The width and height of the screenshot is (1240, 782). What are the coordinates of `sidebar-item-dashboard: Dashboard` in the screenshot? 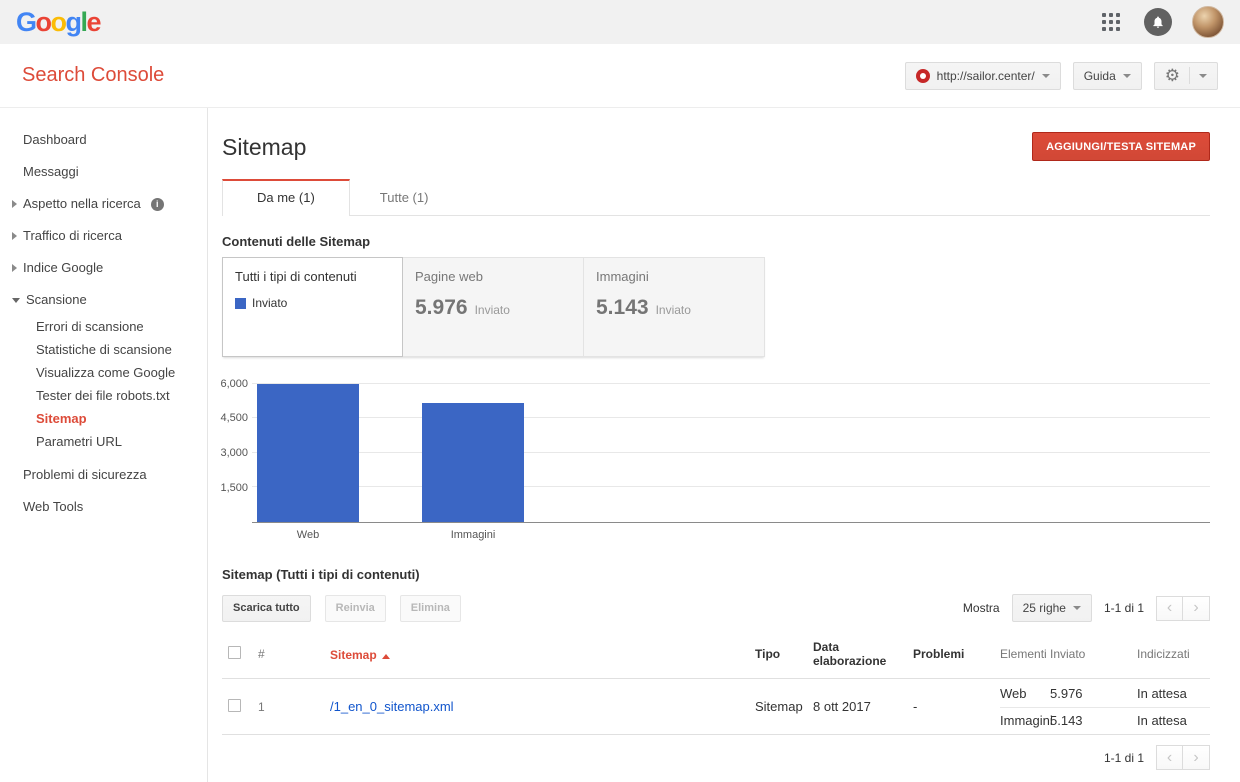 It's located at (103, 140).